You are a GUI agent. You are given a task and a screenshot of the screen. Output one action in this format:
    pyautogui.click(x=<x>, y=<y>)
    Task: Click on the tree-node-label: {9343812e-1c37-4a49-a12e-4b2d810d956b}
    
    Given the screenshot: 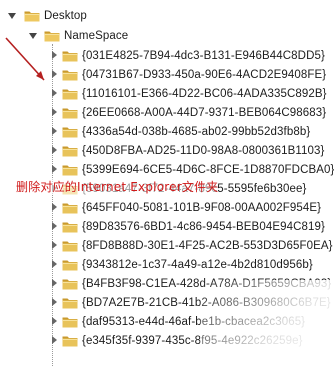 What is the action you would take?
    pyautogui.click(x=197, y=265)
    